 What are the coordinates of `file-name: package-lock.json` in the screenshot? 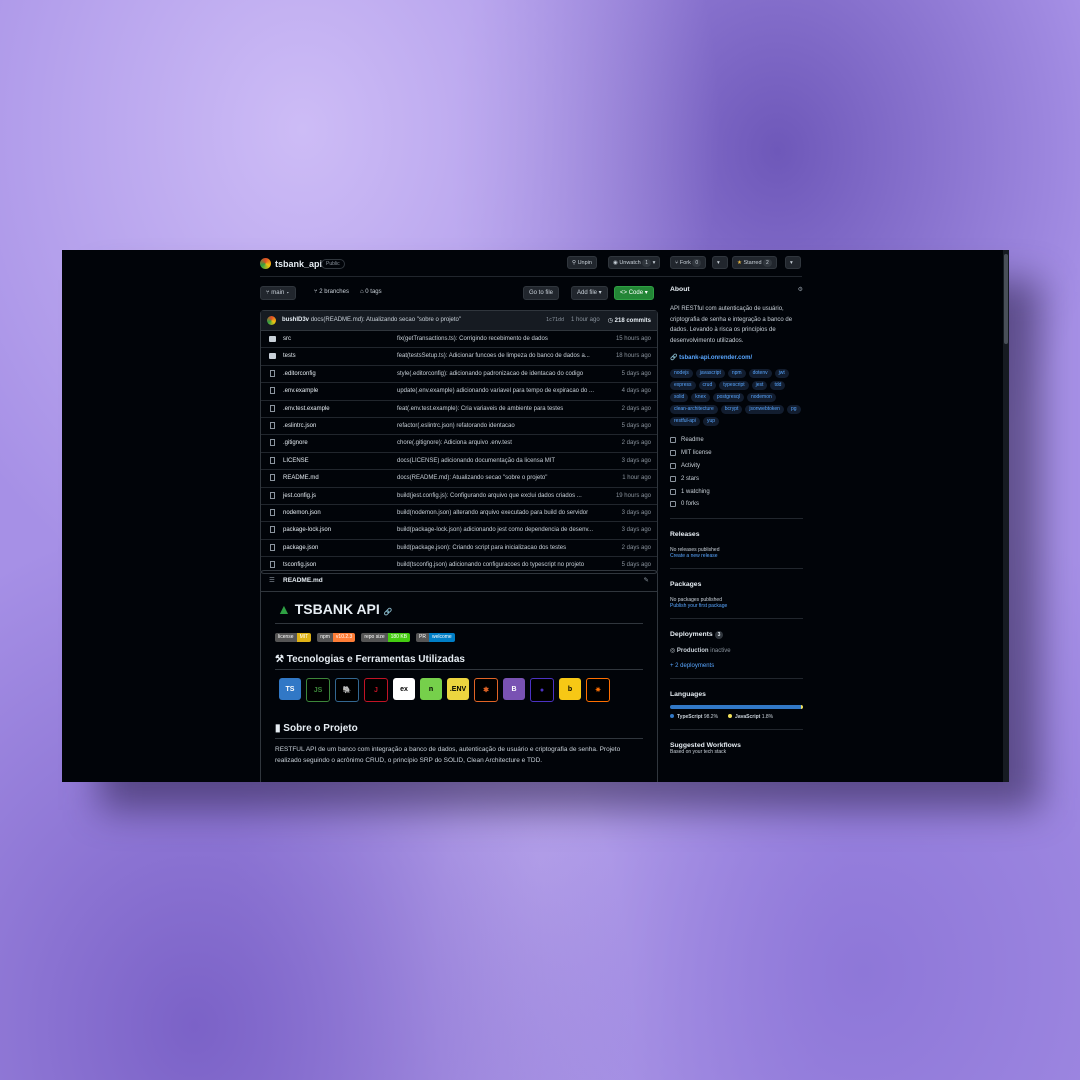 It's located at (307, 530).